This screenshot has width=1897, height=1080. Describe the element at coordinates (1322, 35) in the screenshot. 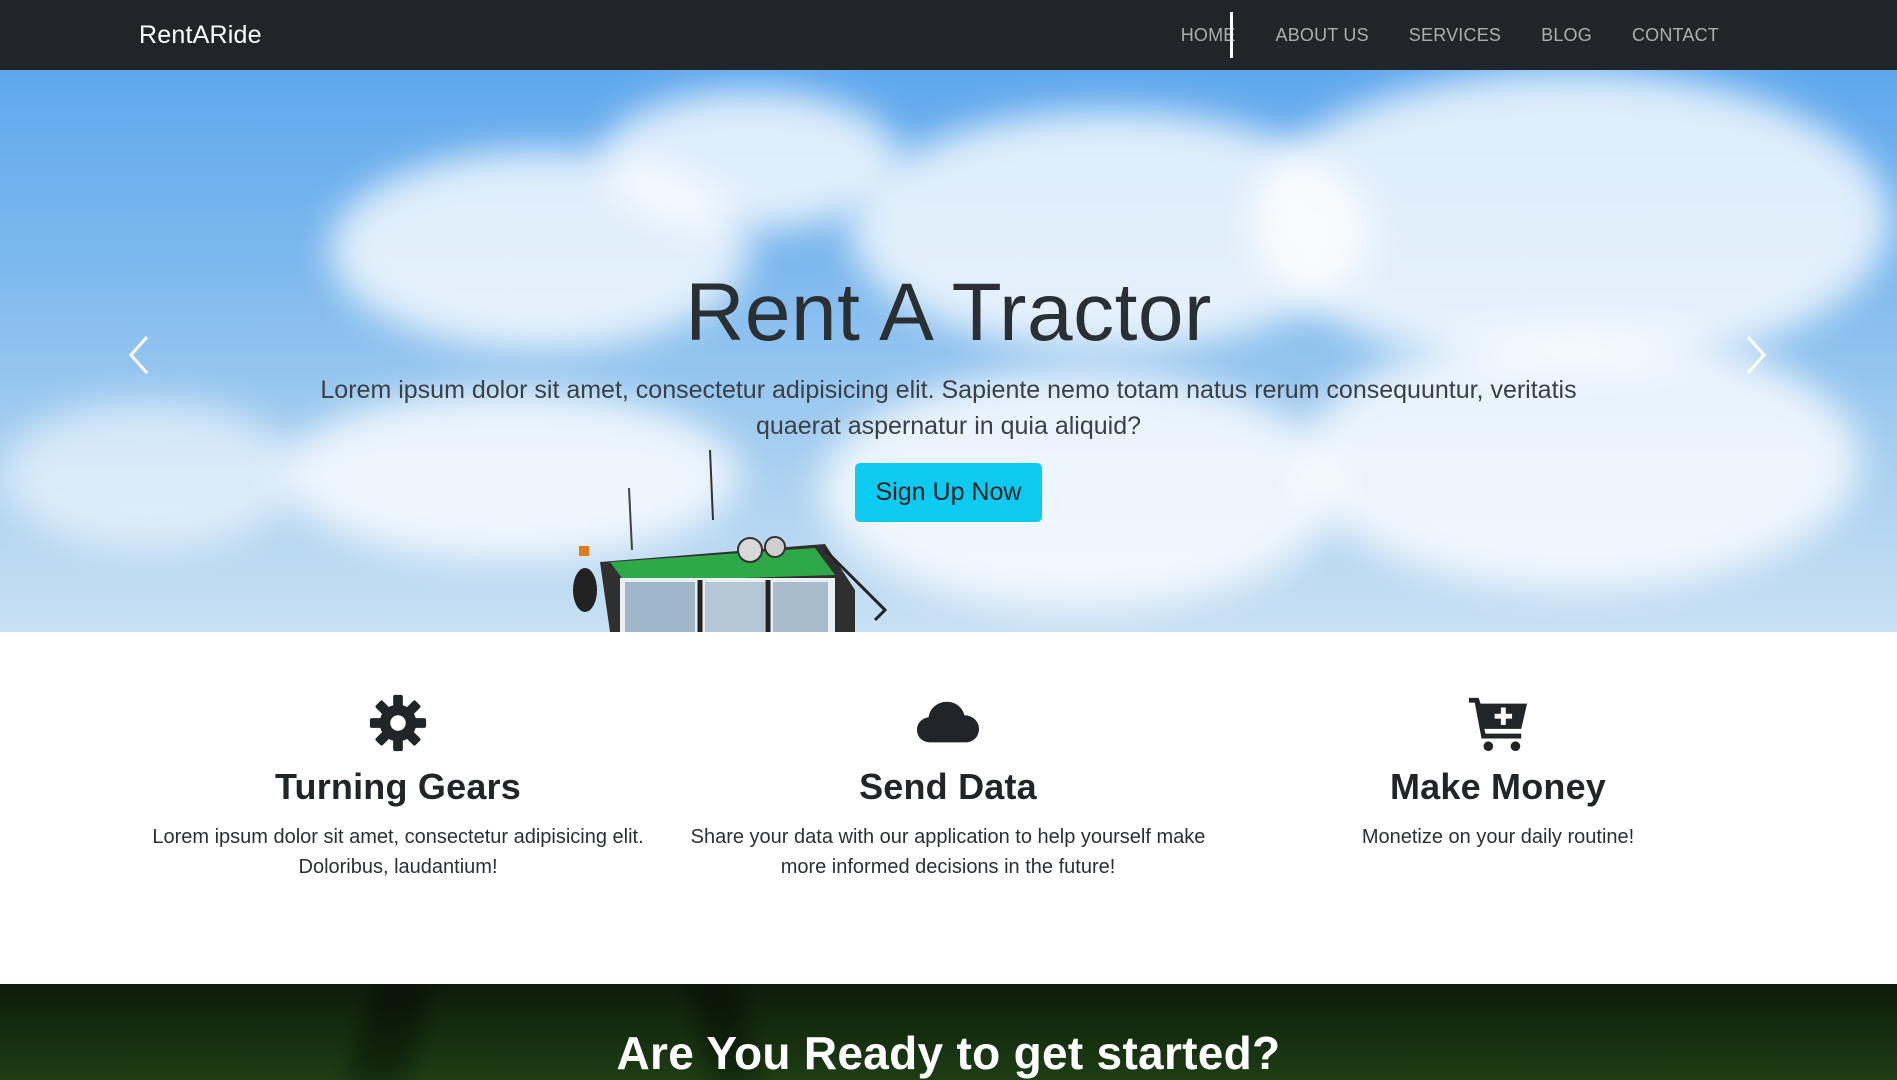

I see `nav-link-about-us: ABOUT US` at that location.